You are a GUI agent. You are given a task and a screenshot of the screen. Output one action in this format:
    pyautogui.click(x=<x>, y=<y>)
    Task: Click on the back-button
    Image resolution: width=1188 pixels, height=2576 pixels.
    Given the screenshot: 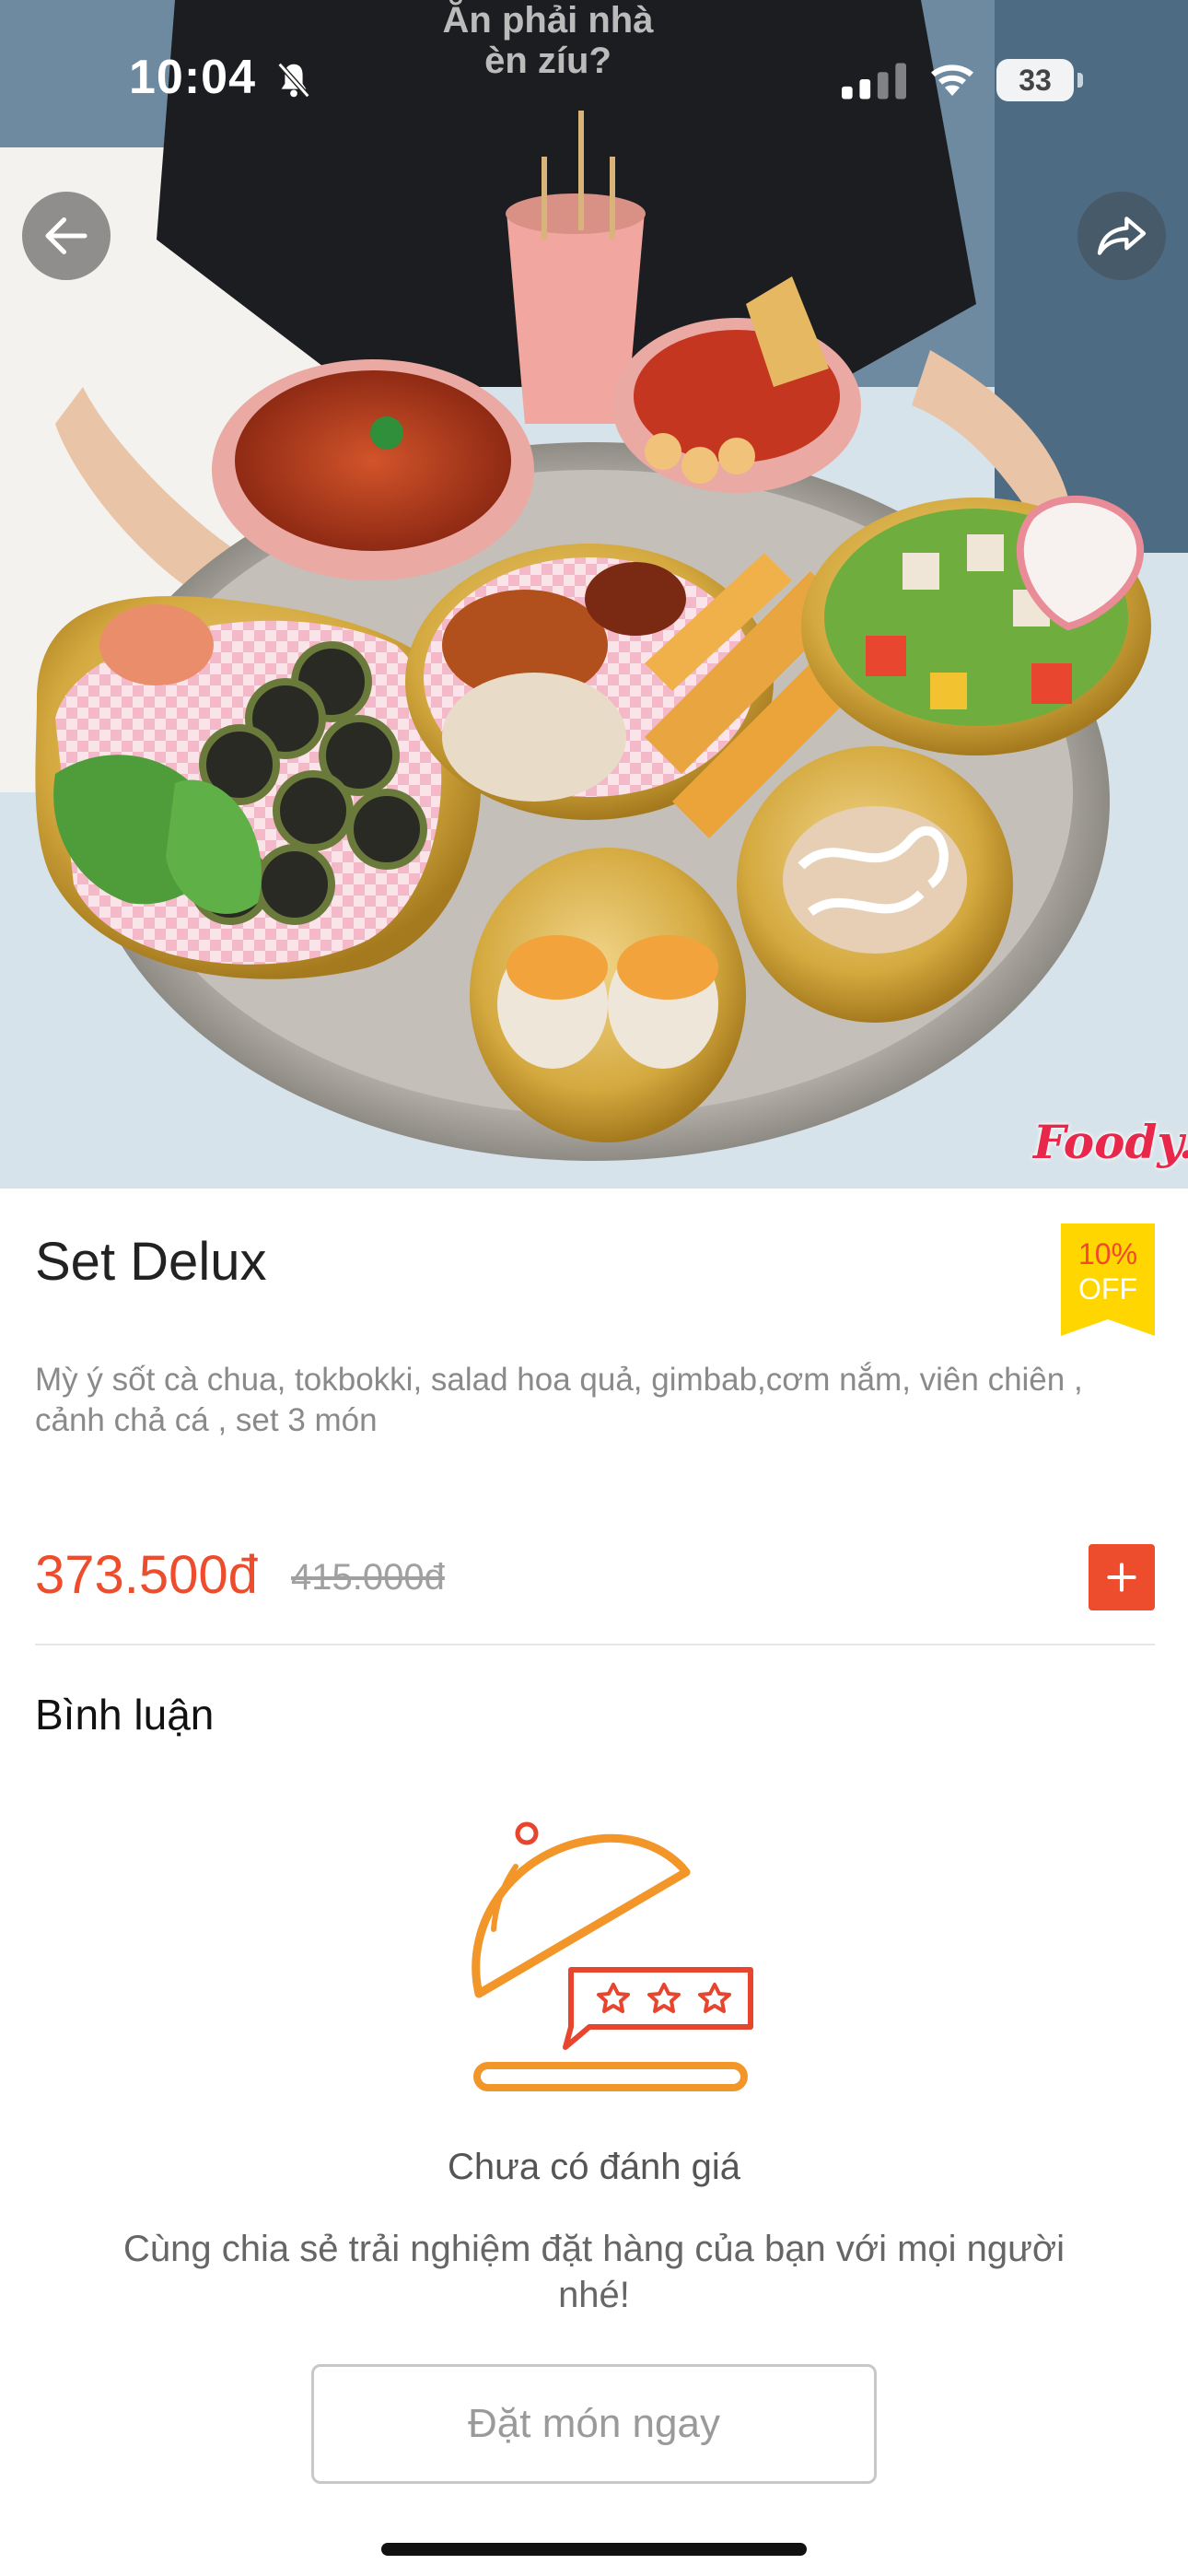 What is the action you would take?
    pyautogui.click(x=66, y=236)
    